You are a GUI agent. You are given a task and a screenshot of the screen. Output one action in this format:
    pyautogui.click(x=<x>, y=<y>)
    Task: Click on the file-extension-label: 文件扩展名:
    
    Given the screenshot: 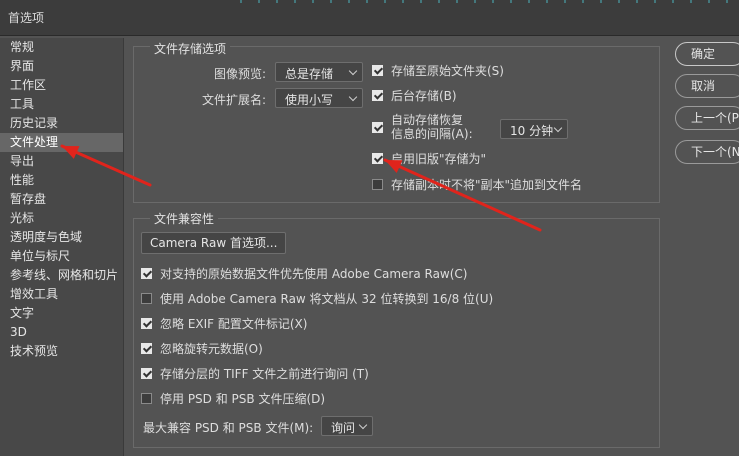 What is the action you would take?
    pyautogui.click(x=234, y=100)
    